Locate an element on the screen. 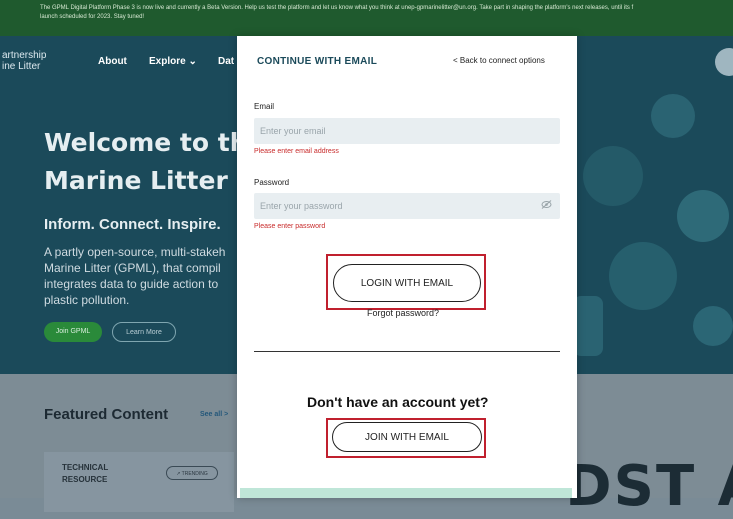  card-type-line1: TECHNICAL is located at coordinates (85, 467).